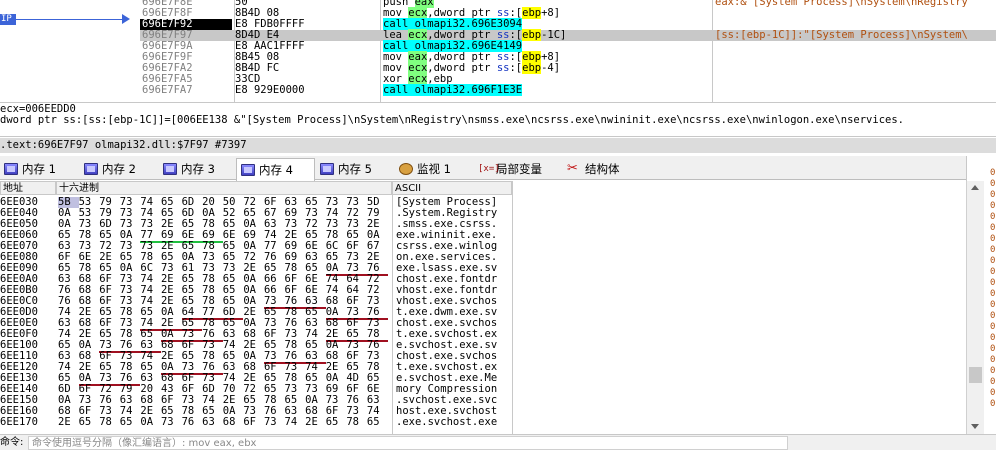 This screenshot has height=450, width=996. What do you see at coordinates (70, 19) in the screenshot?
I see `eip-arrow-line` at bounding box center [70, 19].